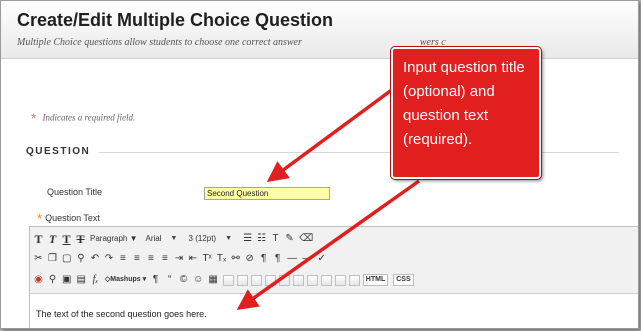 Image resolution: width=641 pixels, height=331 pixels. Describe the element at coordinates (330, 135) in the screenshot. I see `arrow-to-title-icon` at that location.